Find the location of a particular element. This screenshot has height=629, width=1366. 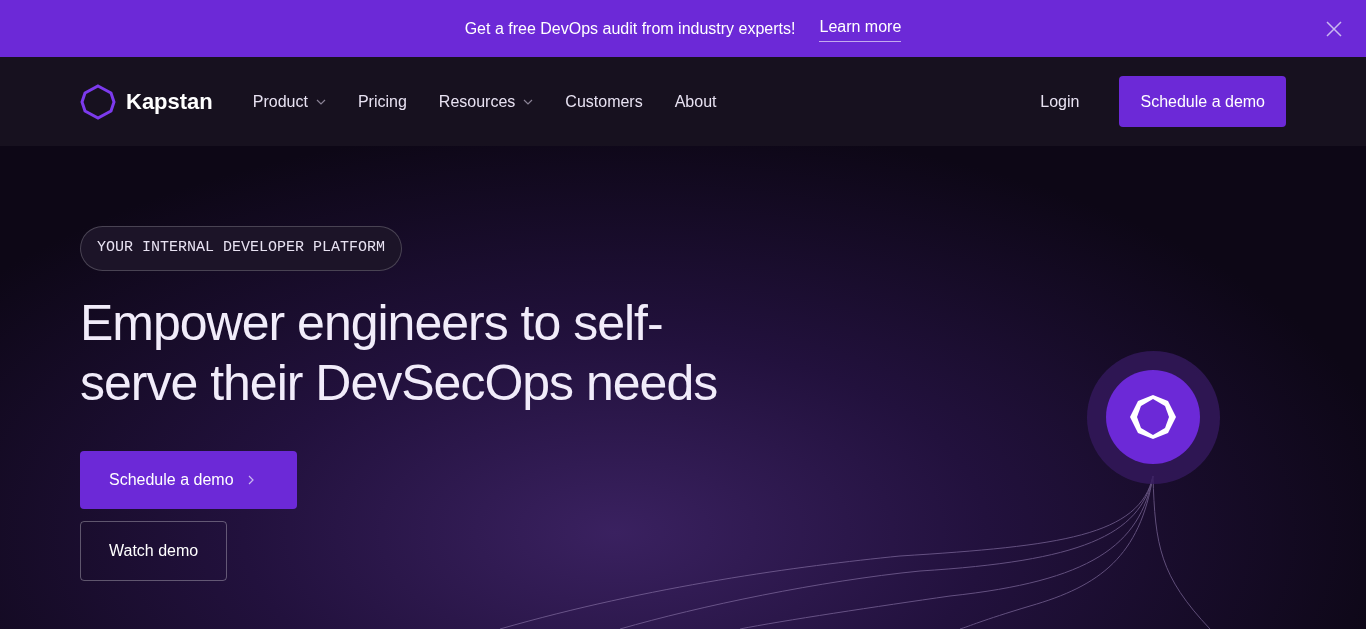

eyebrow-tag: YOUR INTERNAL DEVELOPER PLATFORM is located at coordinates (241, 248).